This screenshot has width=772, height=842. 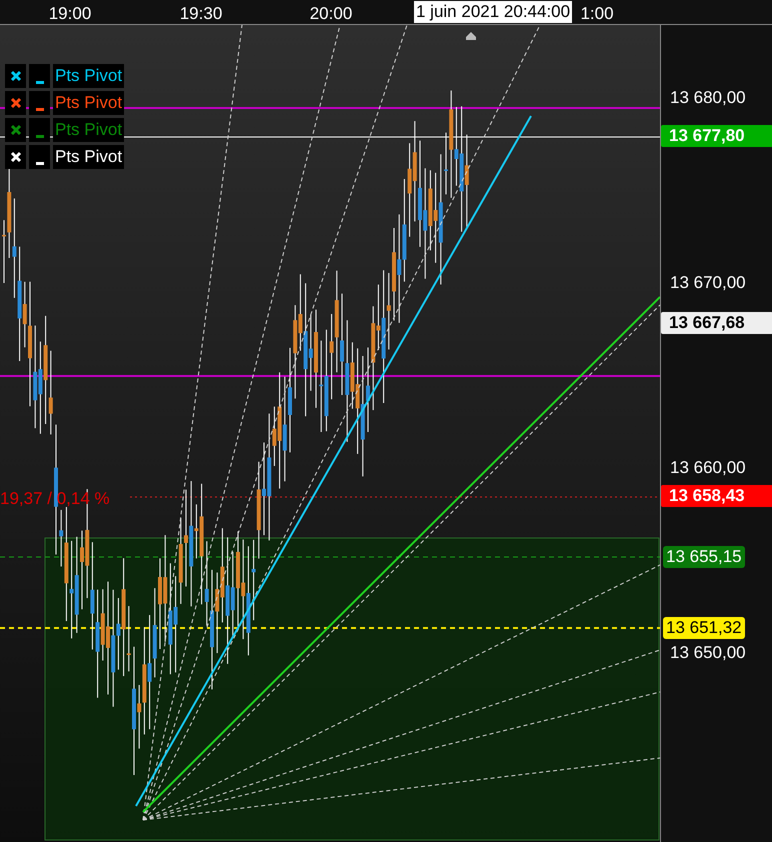 I want to click on time-label: 20:00, so click(x=331, y=14).